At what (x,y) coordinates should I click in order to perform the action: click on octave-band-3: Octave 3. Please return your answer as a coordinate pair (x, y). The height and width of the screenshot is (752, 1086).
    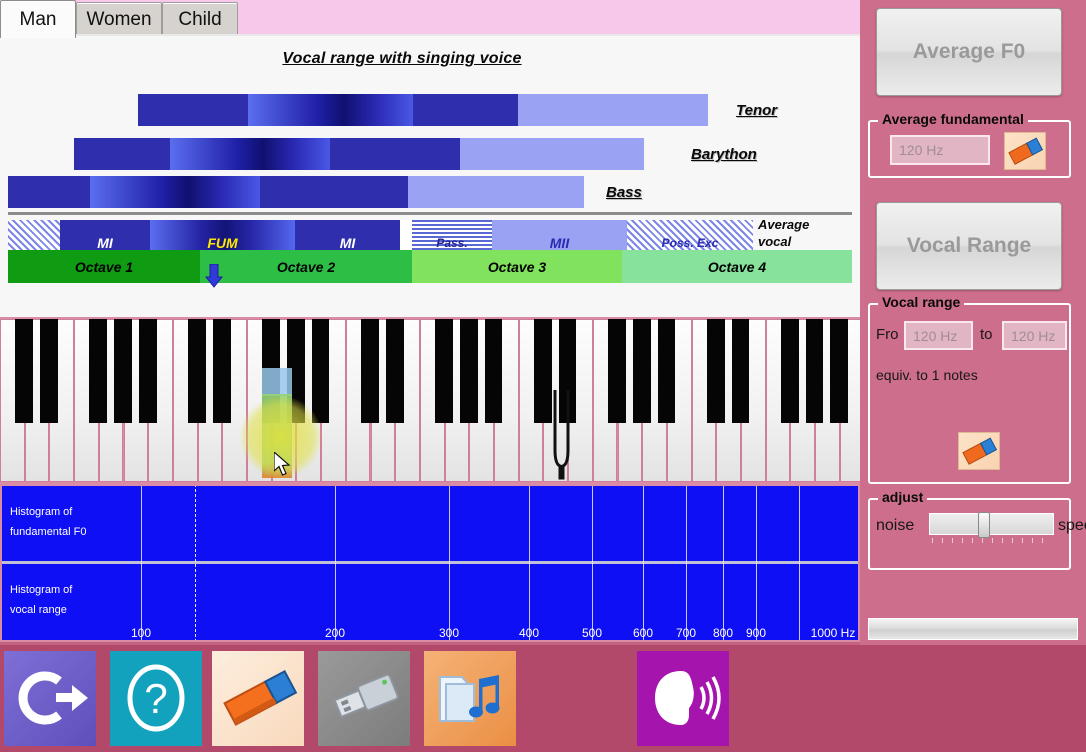
    Looking at the image, I should click on (517, 266).